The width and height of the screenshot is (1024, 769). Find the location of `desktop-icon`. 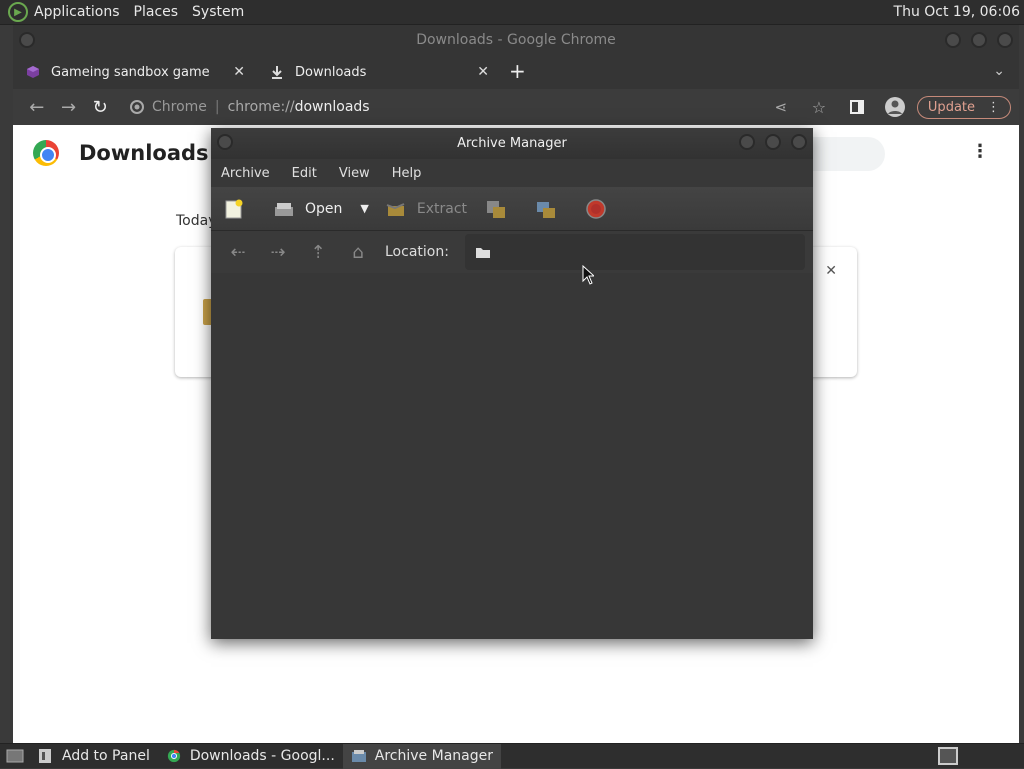

desktop-icon is located at coordinates (15, 756).